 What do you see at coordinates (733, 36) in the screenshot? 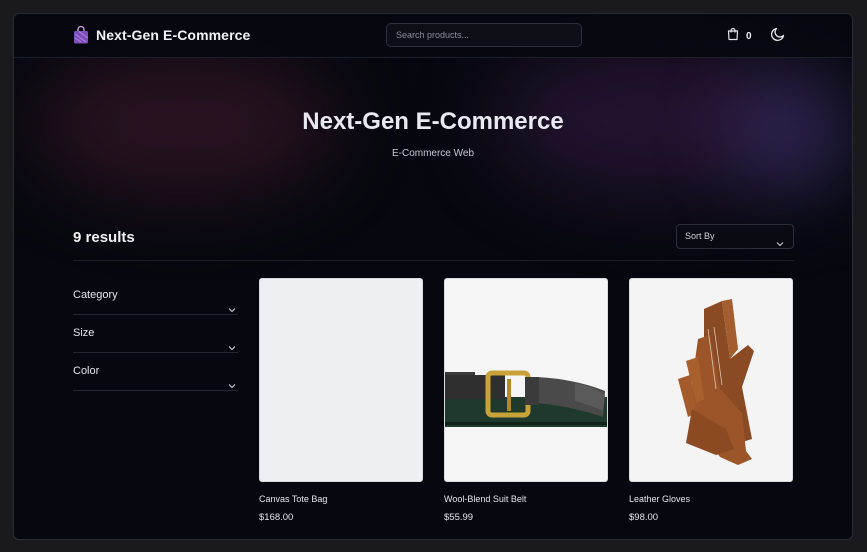
I see `cart-icon` at bounding box center [733, 36].